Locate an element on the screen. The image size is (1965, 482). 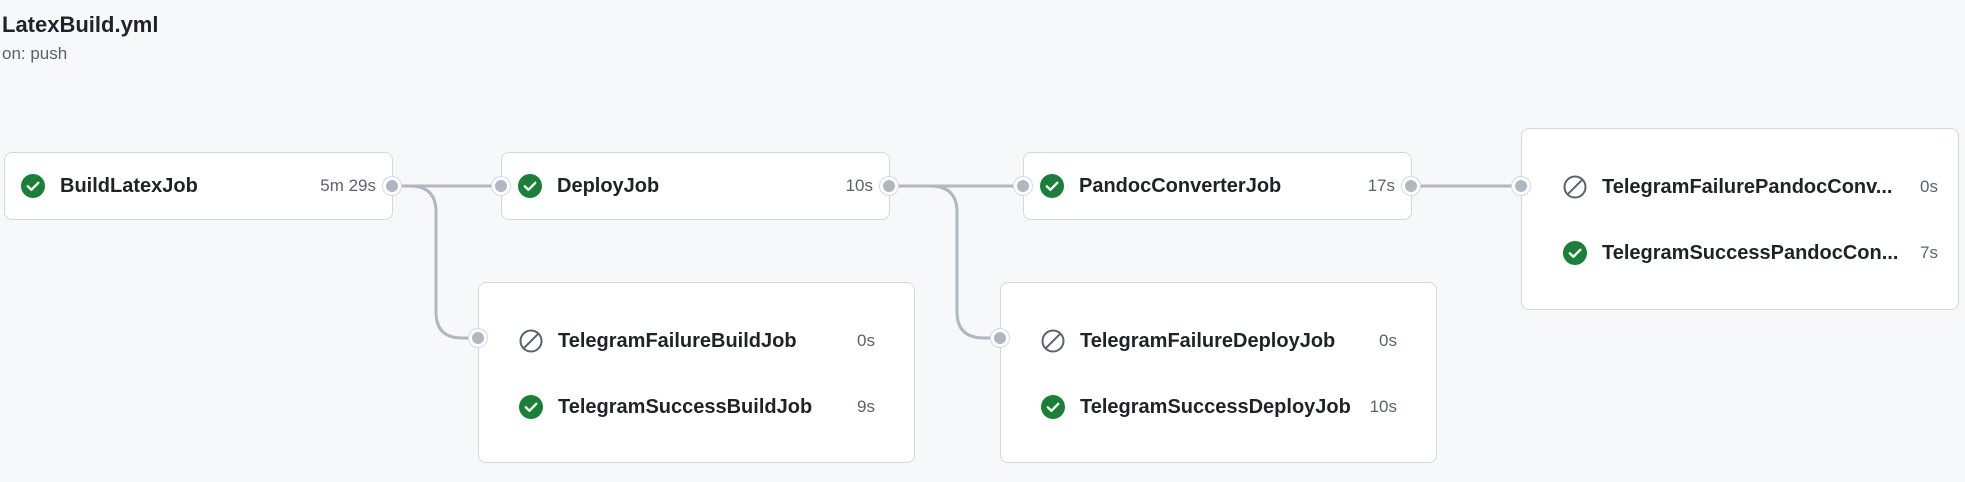
connector-dot-telegram-deploy-in is located at coordinates (1000, 338).